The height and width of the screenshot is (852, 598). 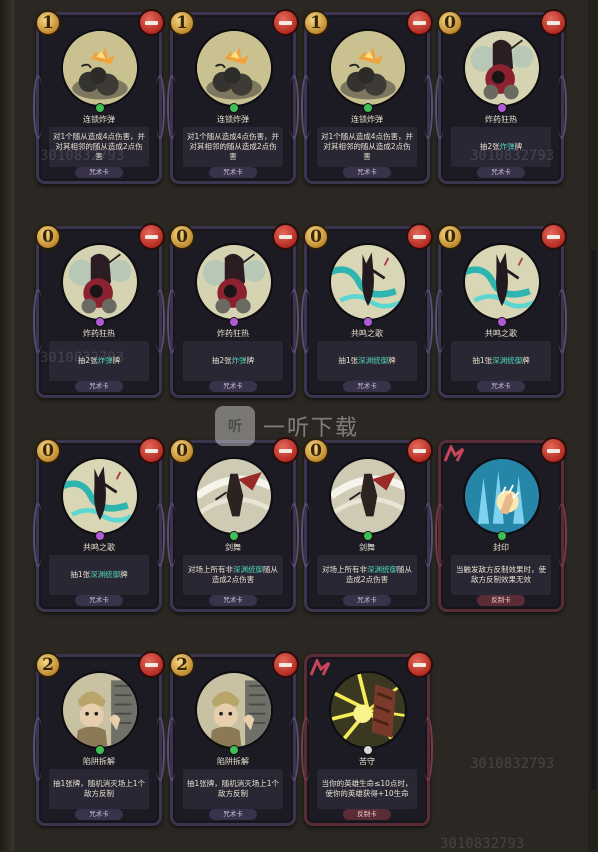 I want to click on card-name: 炸药狂热, so click(x=233, y=333).